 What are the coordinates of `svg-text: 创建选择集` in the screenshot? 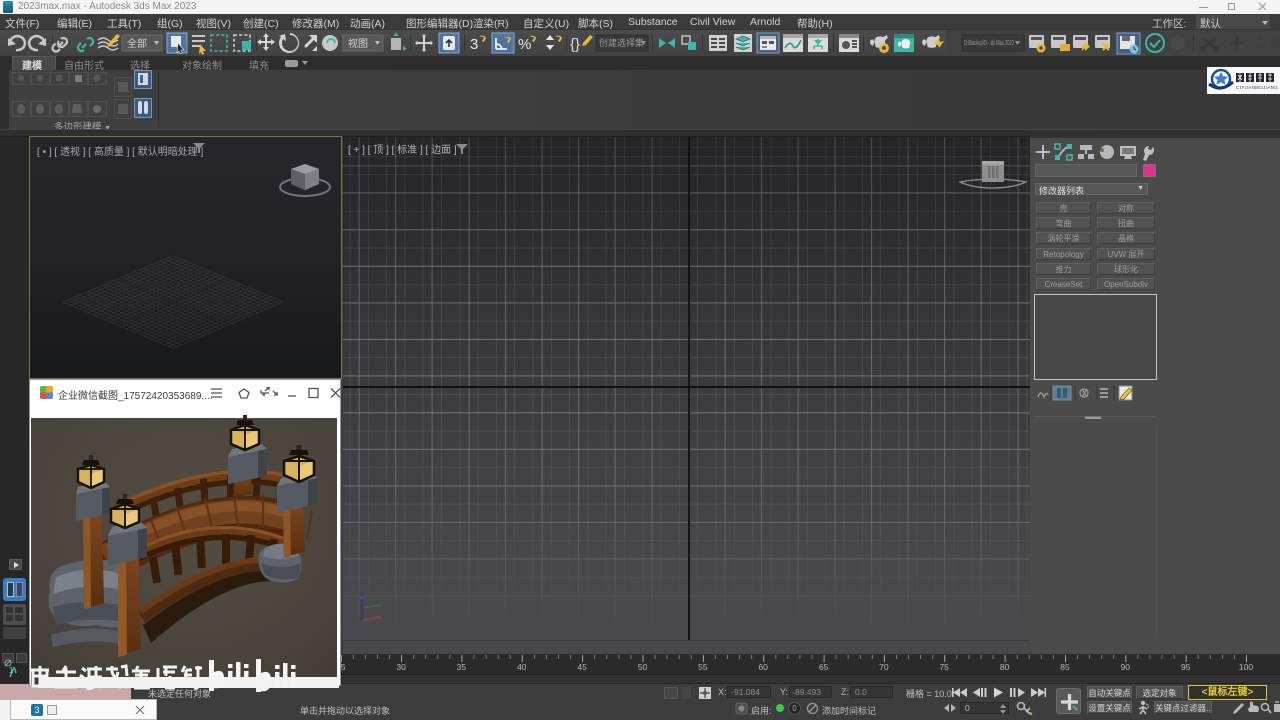 It's located at (621, 42).